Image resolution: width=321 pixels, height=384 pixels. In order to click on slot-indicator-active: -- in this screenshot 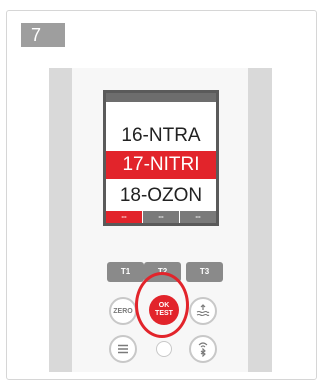, I will do `click(124, 217)`.